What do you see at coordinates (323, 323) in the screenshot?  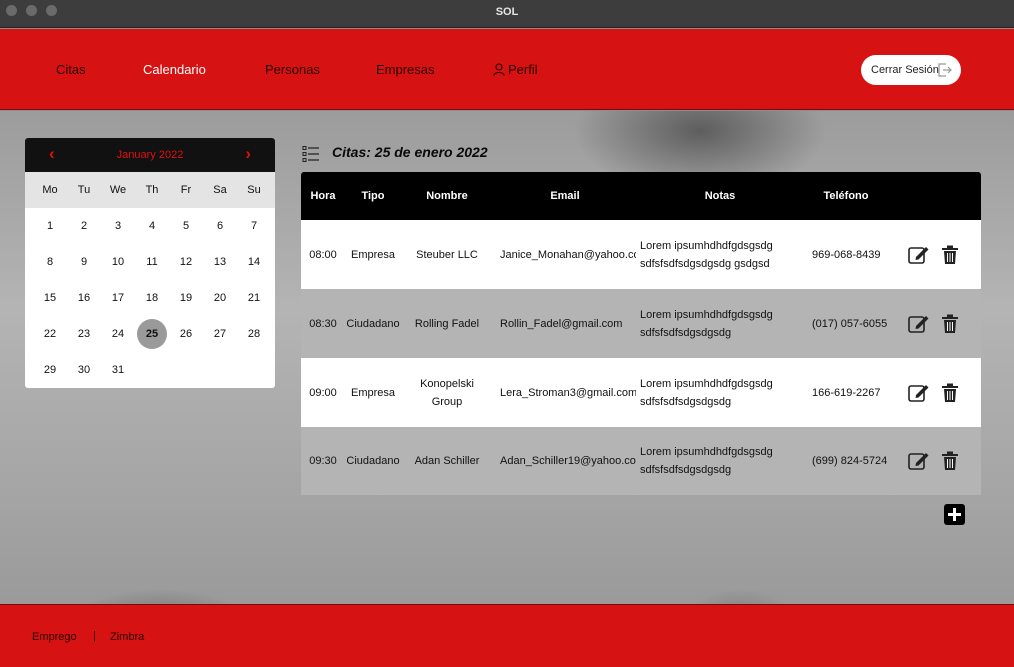 I see `cell-hora: 08:30` at bounding box center [323, 323].